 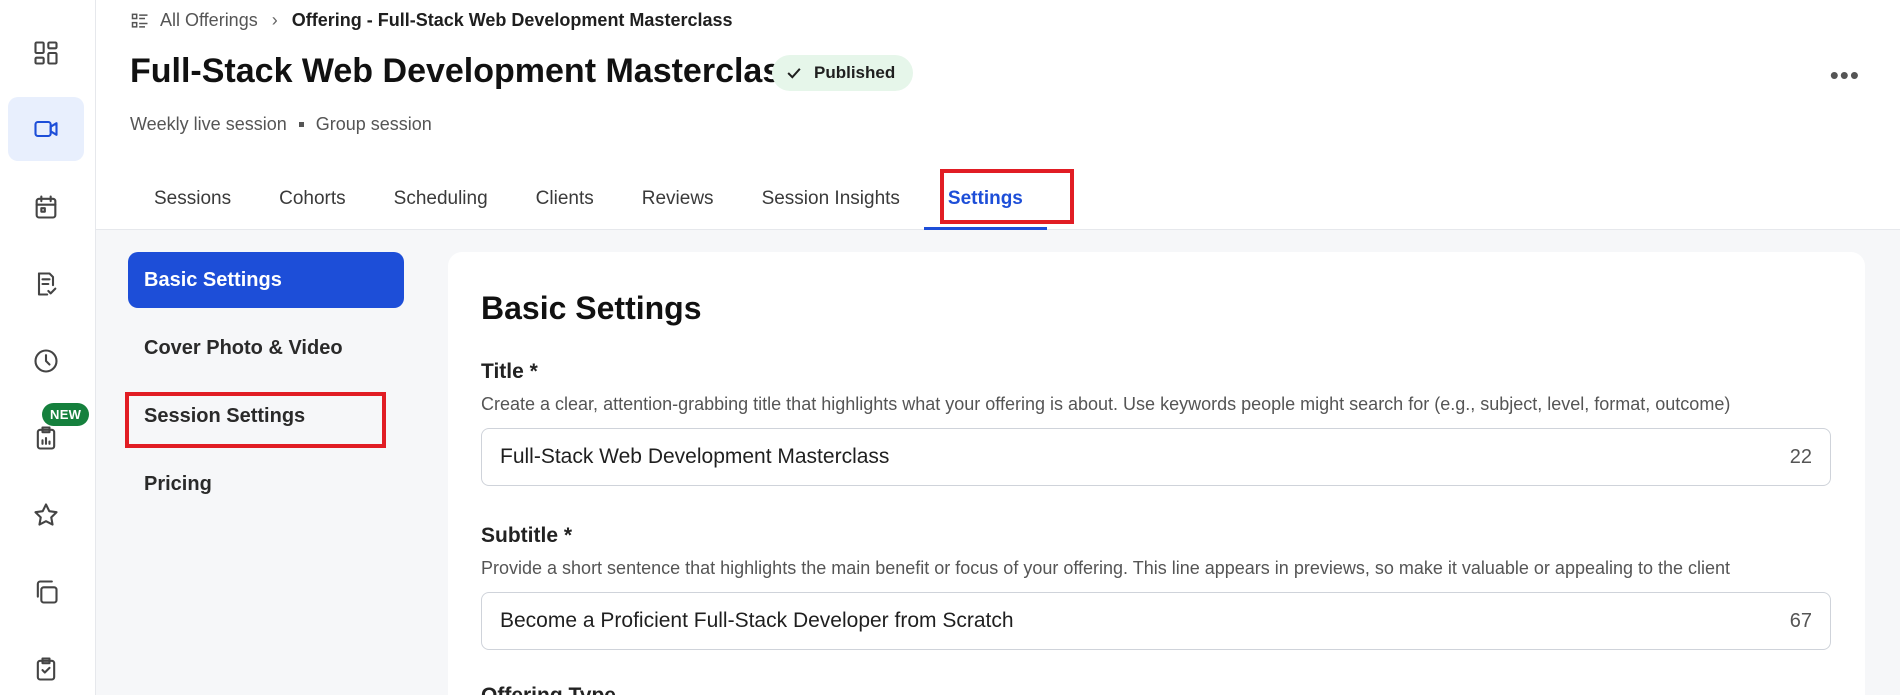 I want to click on status-badge-label: Published, so click(x=855, y=72).